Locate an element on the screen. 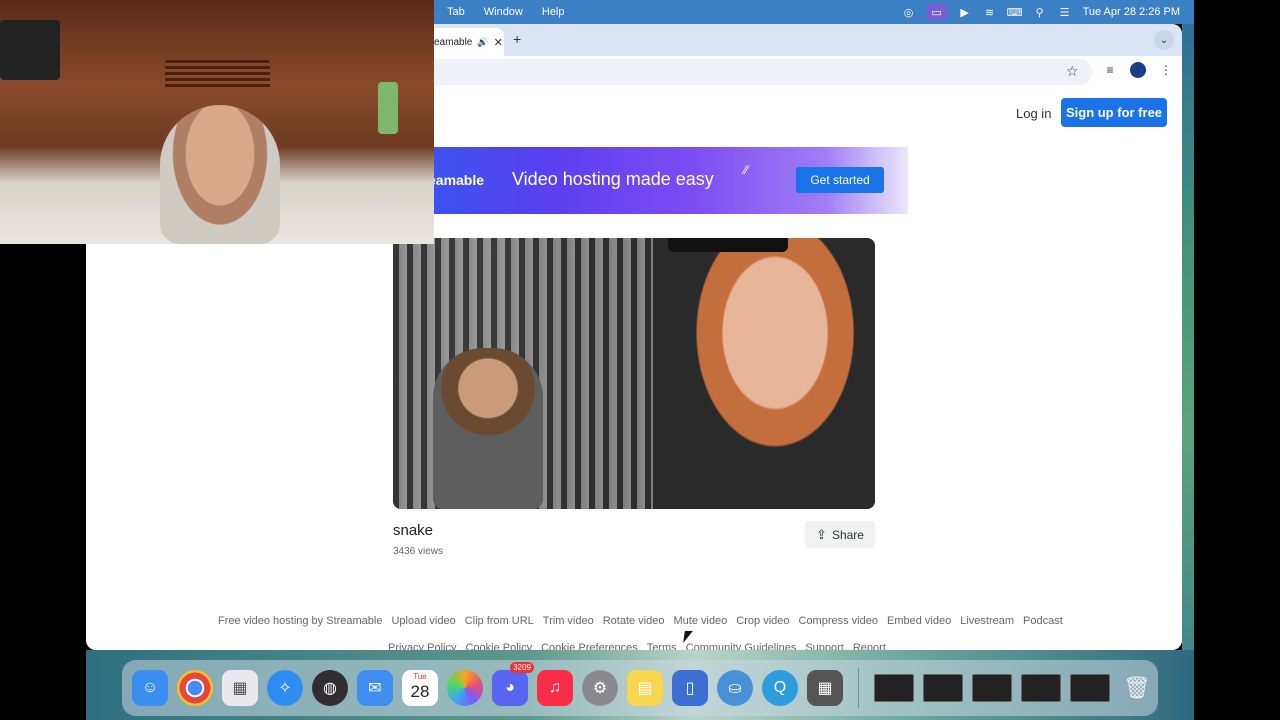 The height and width of the screenshot is (720, 1280). calculator-icon: ▦ is located at coordinates (825, 688).